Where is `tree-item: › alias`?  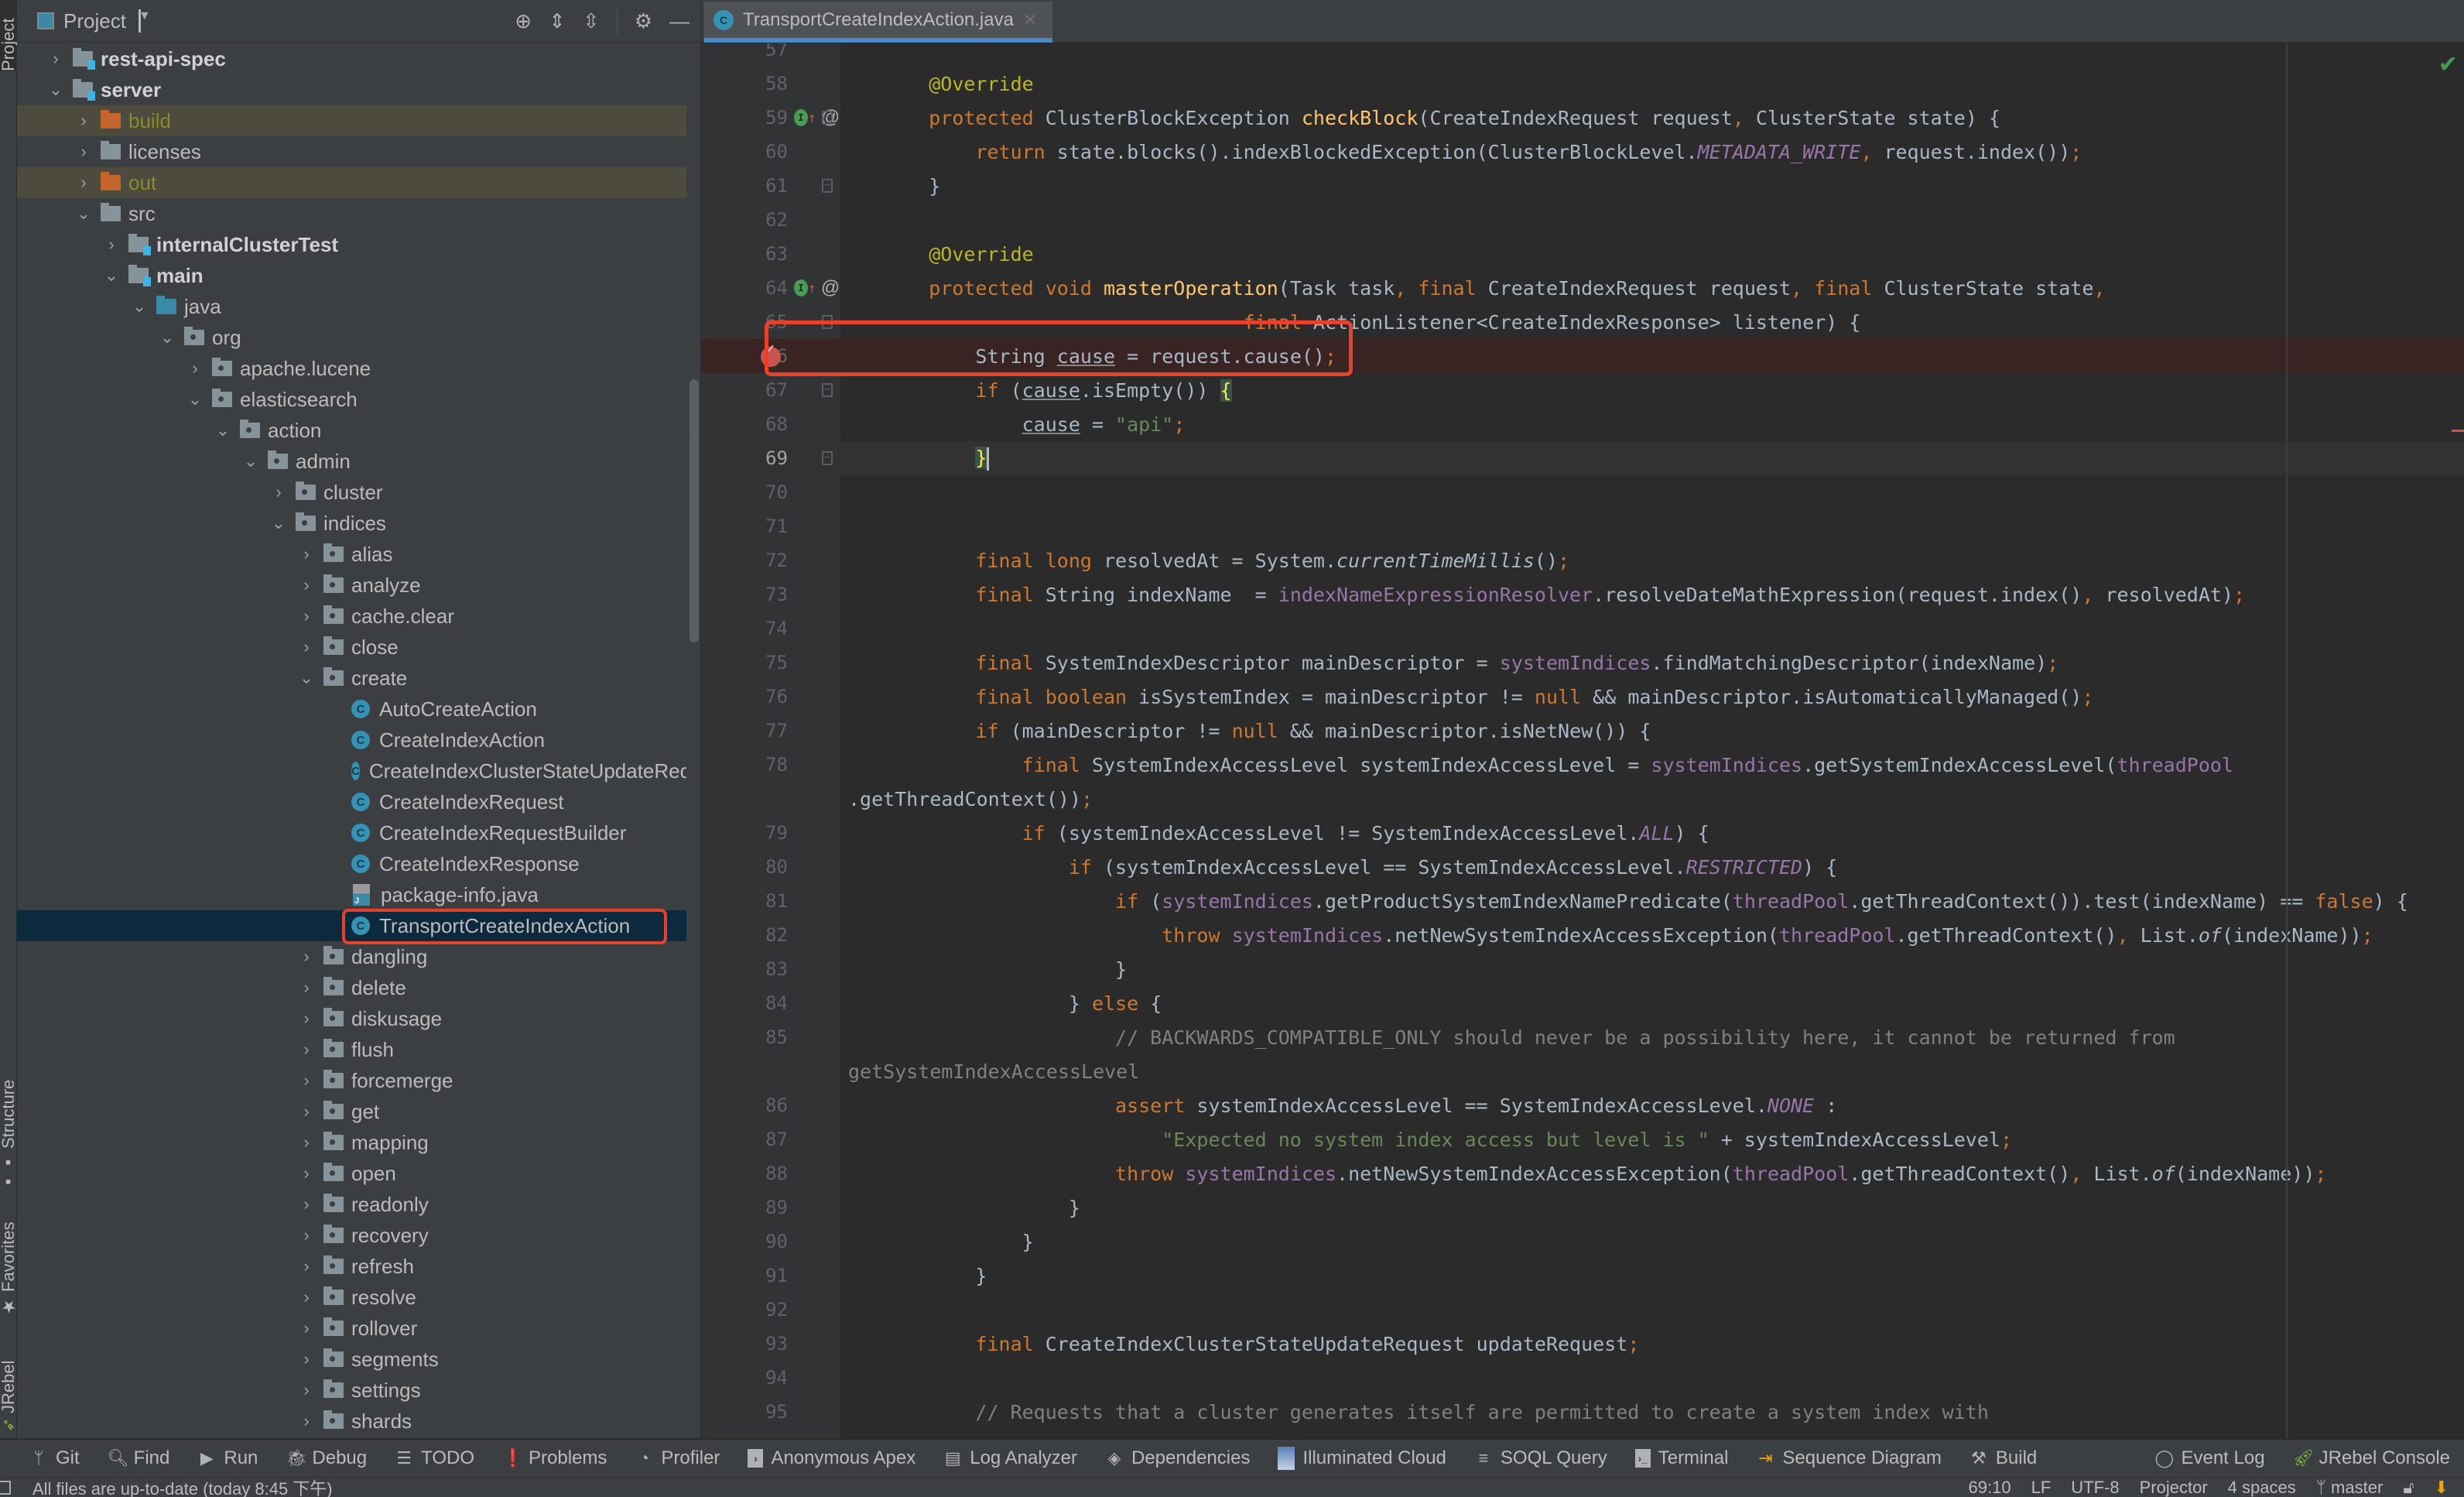
tree-item: › alias is located at coordinates (351, 554).